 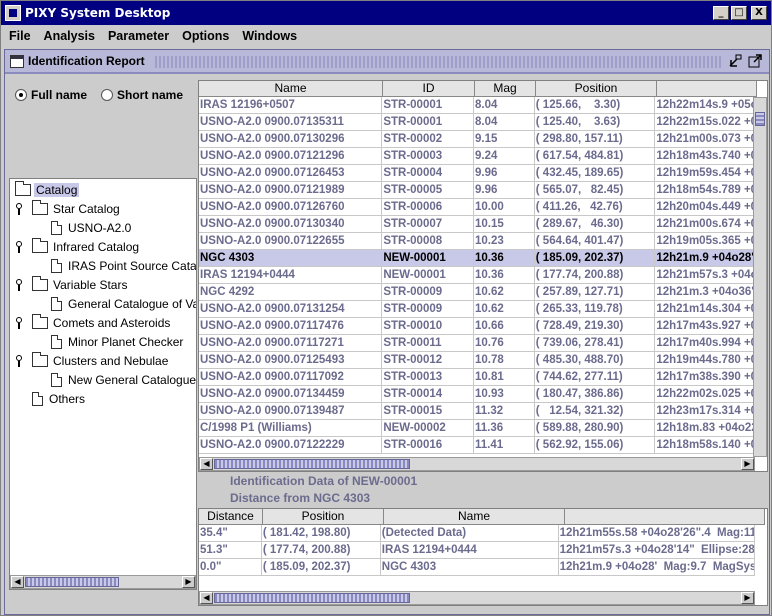 I want to click on vscroll-thumb, so click(x=760, y=119).